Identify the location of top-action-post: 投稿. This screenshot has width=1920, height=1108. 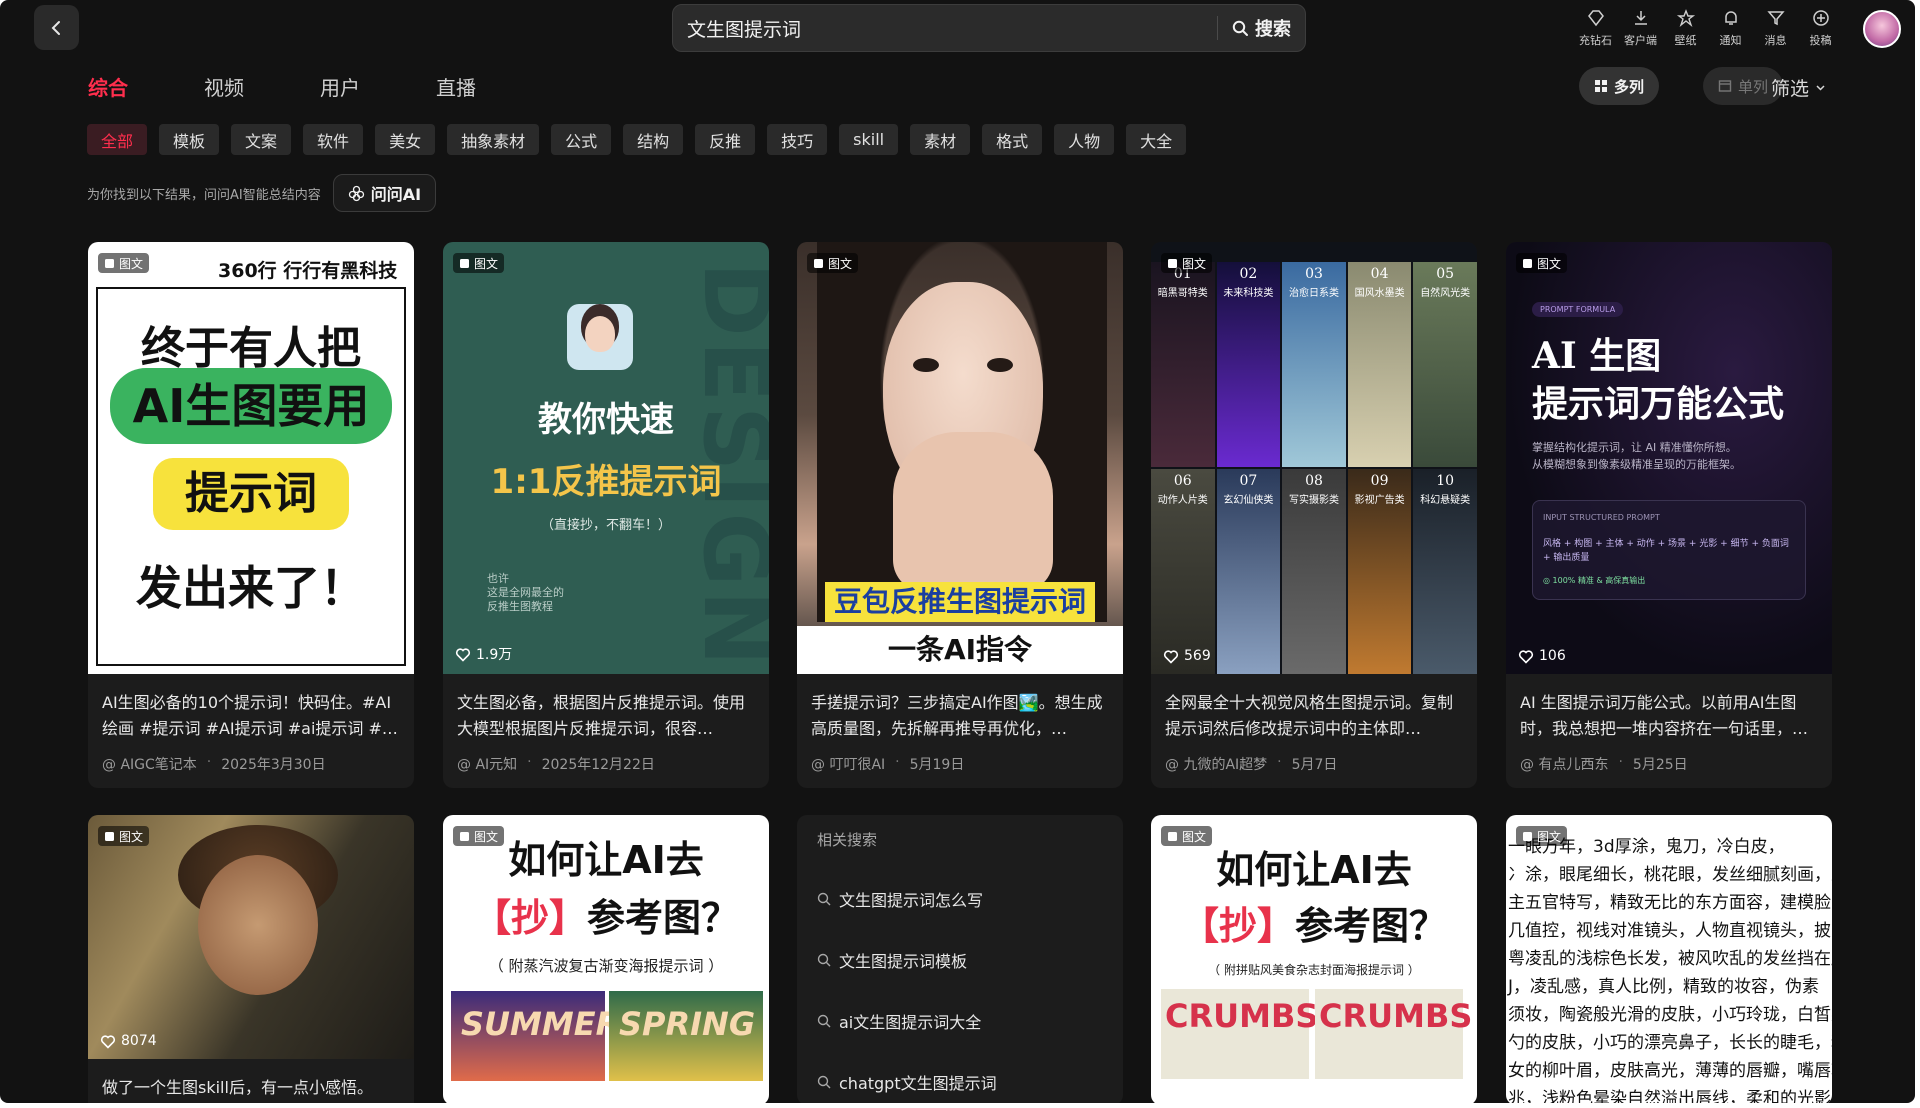
(1820, 28).